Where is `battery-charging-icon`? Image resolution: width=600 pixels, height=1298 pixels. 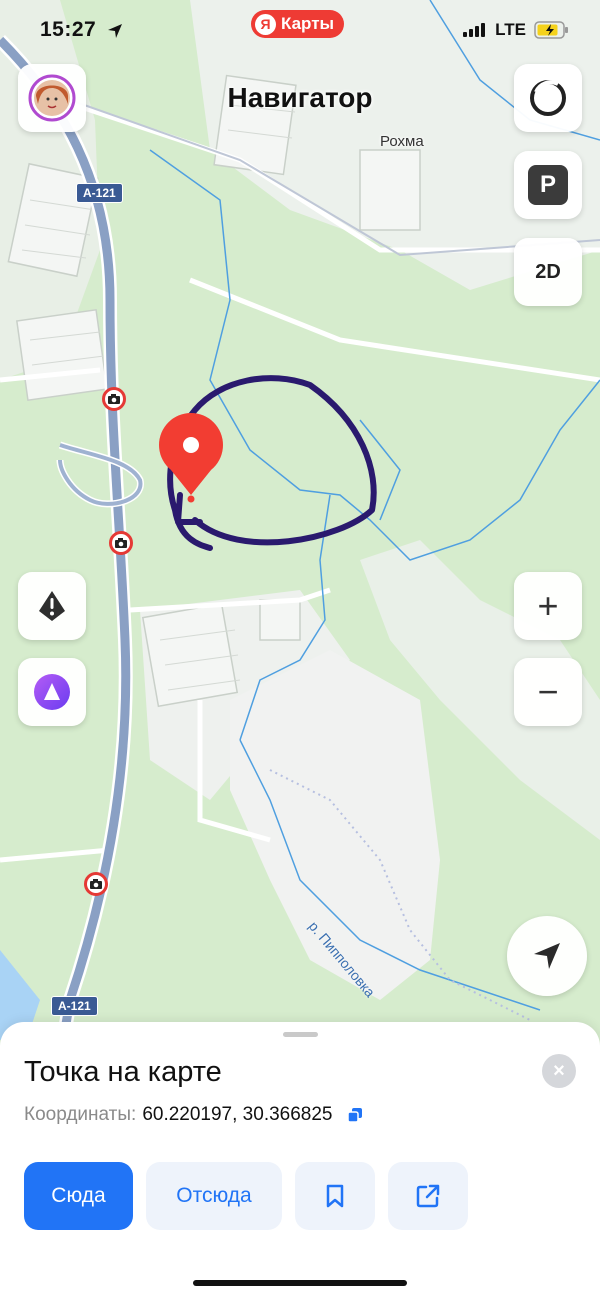 battery-charging-icon is located at coordinates (551, 30).